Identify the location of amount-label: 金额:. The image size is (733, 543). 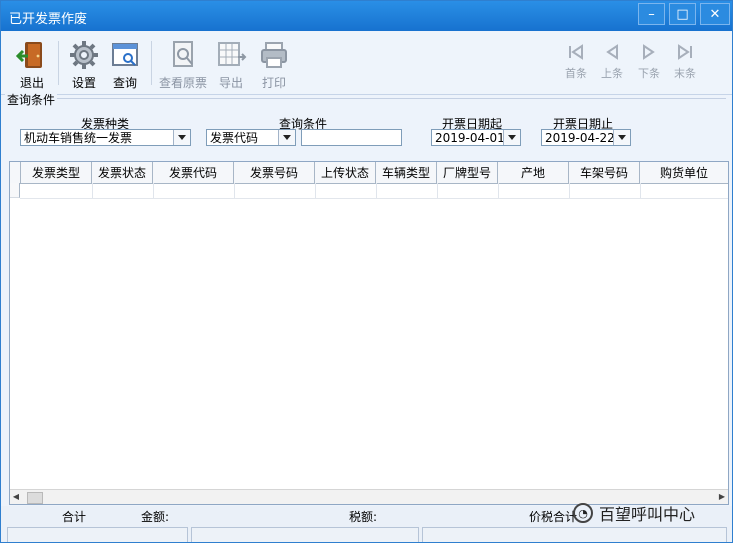
(155, 517).